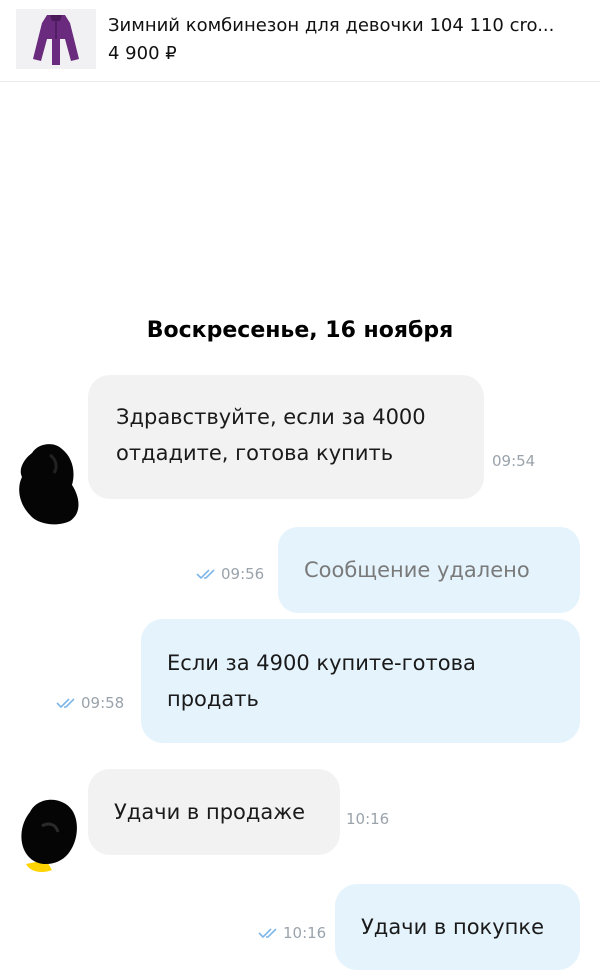 The image size is (600, 979). I want to click on message-meta: 09:56, so click(230, 574).